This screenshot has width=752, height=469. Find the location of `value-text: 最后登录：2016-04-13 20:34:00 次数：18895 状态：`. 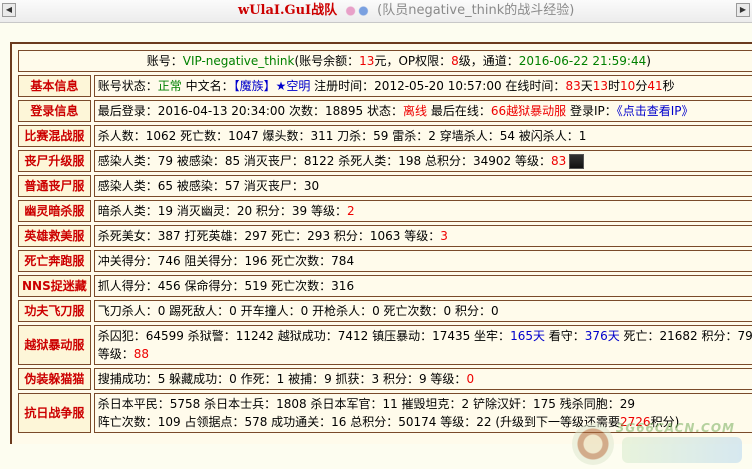

value-text: 最后登录：2016-04-13 20:34:00 次数：18895 状态： is located at coordinates (250, 111).